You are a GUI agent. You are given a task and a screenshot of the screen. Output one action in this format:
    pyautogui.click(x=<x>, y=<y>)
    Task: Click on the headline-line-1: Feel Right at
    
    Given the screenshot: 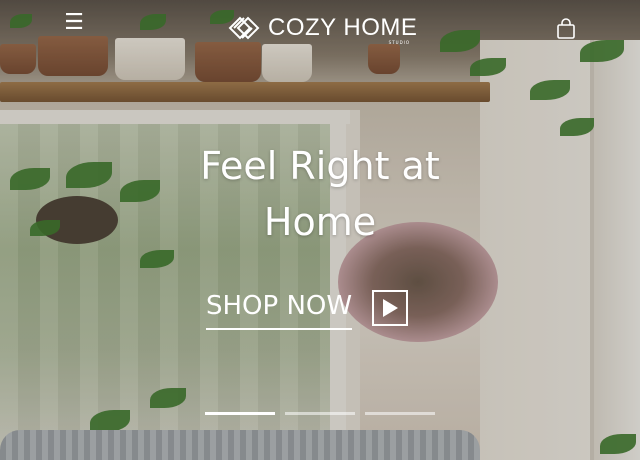 What is the action you would take?
    pyautogui.click(x=320, y=166)
    